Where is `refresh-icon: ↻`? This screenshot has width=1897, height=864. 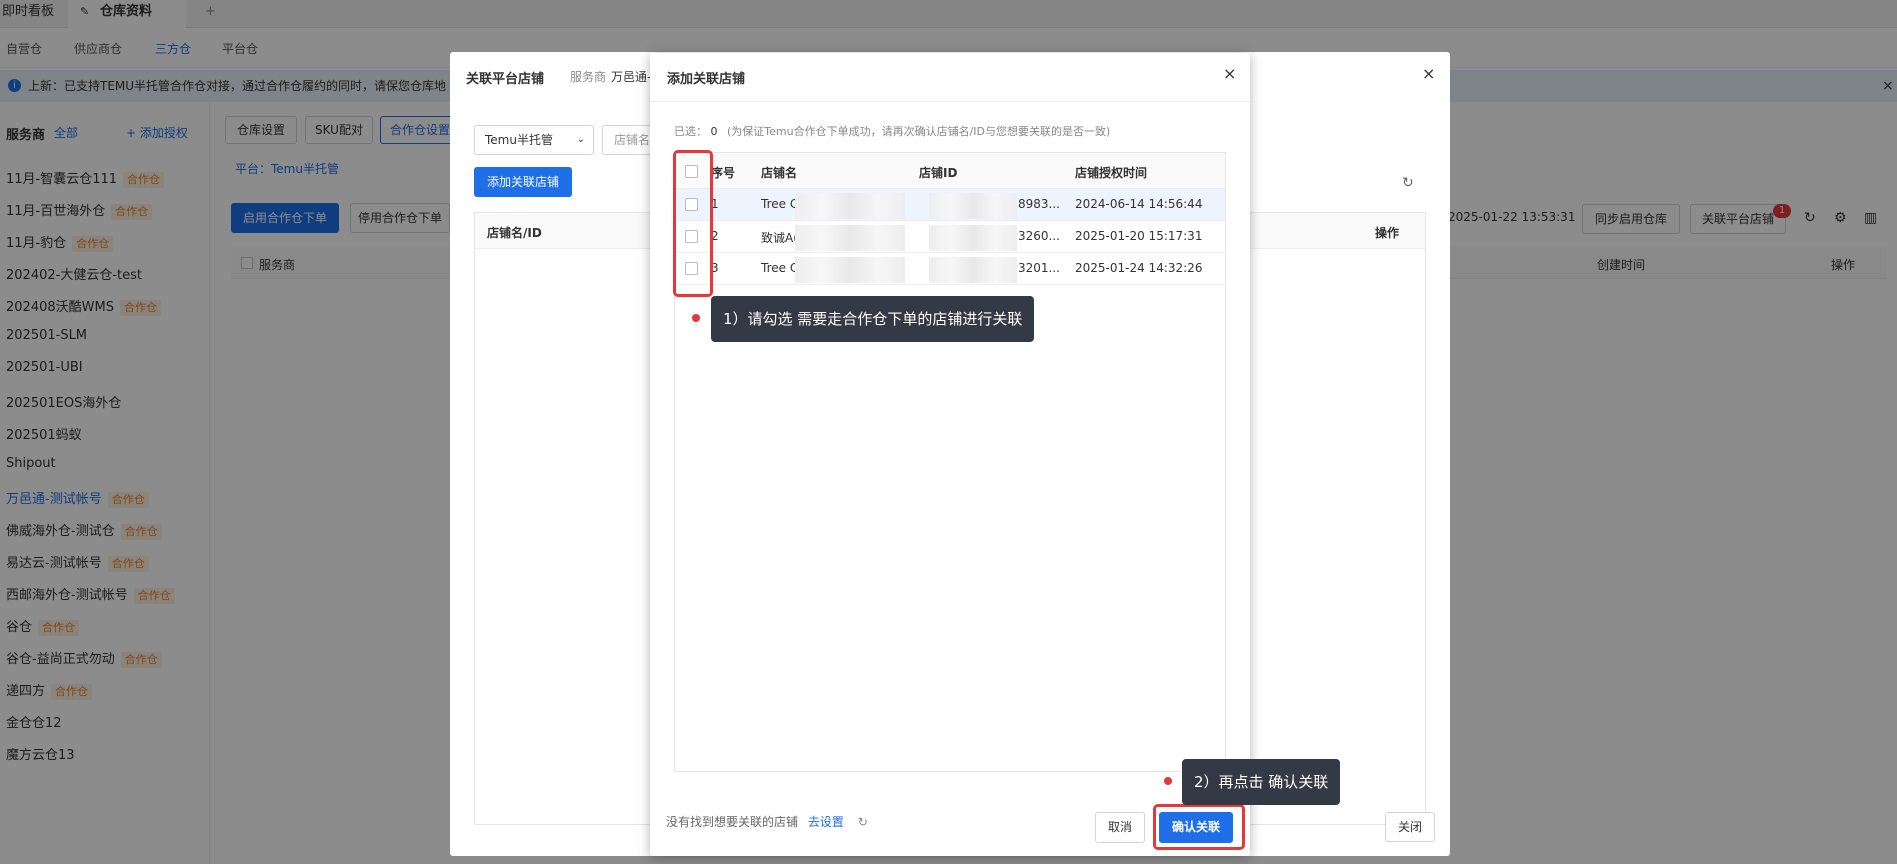
refresh-icon: ↻ is located at coordinates (863, 822).